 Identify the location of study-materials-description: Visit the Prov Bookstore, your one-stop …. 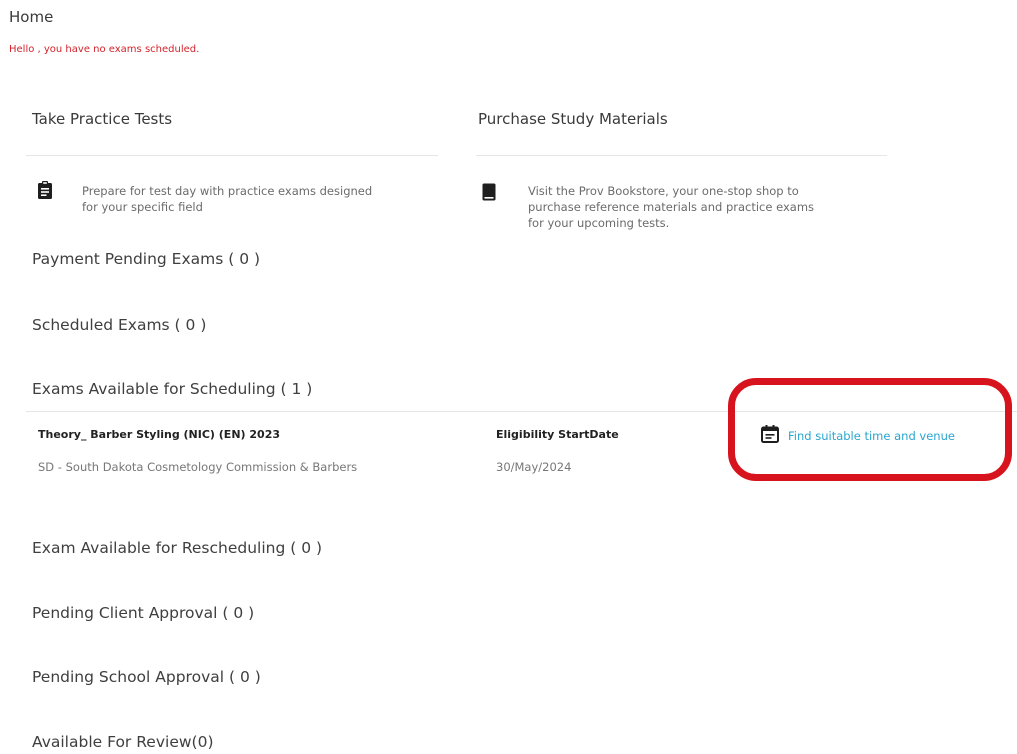
(671, 207).